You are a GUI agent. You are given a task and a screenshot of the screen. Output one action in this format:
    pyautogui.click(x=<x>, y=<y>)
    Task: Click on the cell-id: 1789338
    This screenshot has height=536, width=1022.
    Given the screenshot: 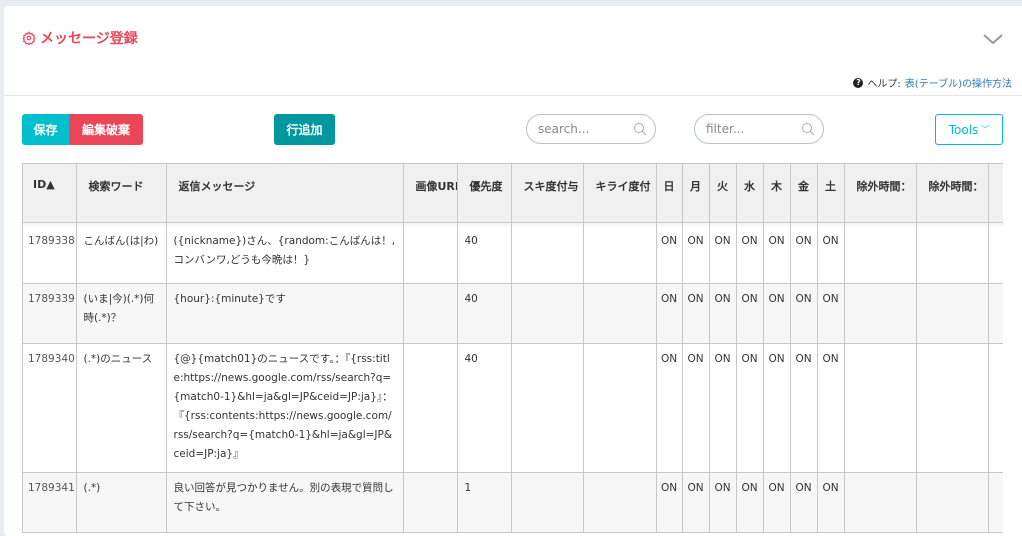 What is the action you would take?
    pyautogui.click(x=50, y=254)
    